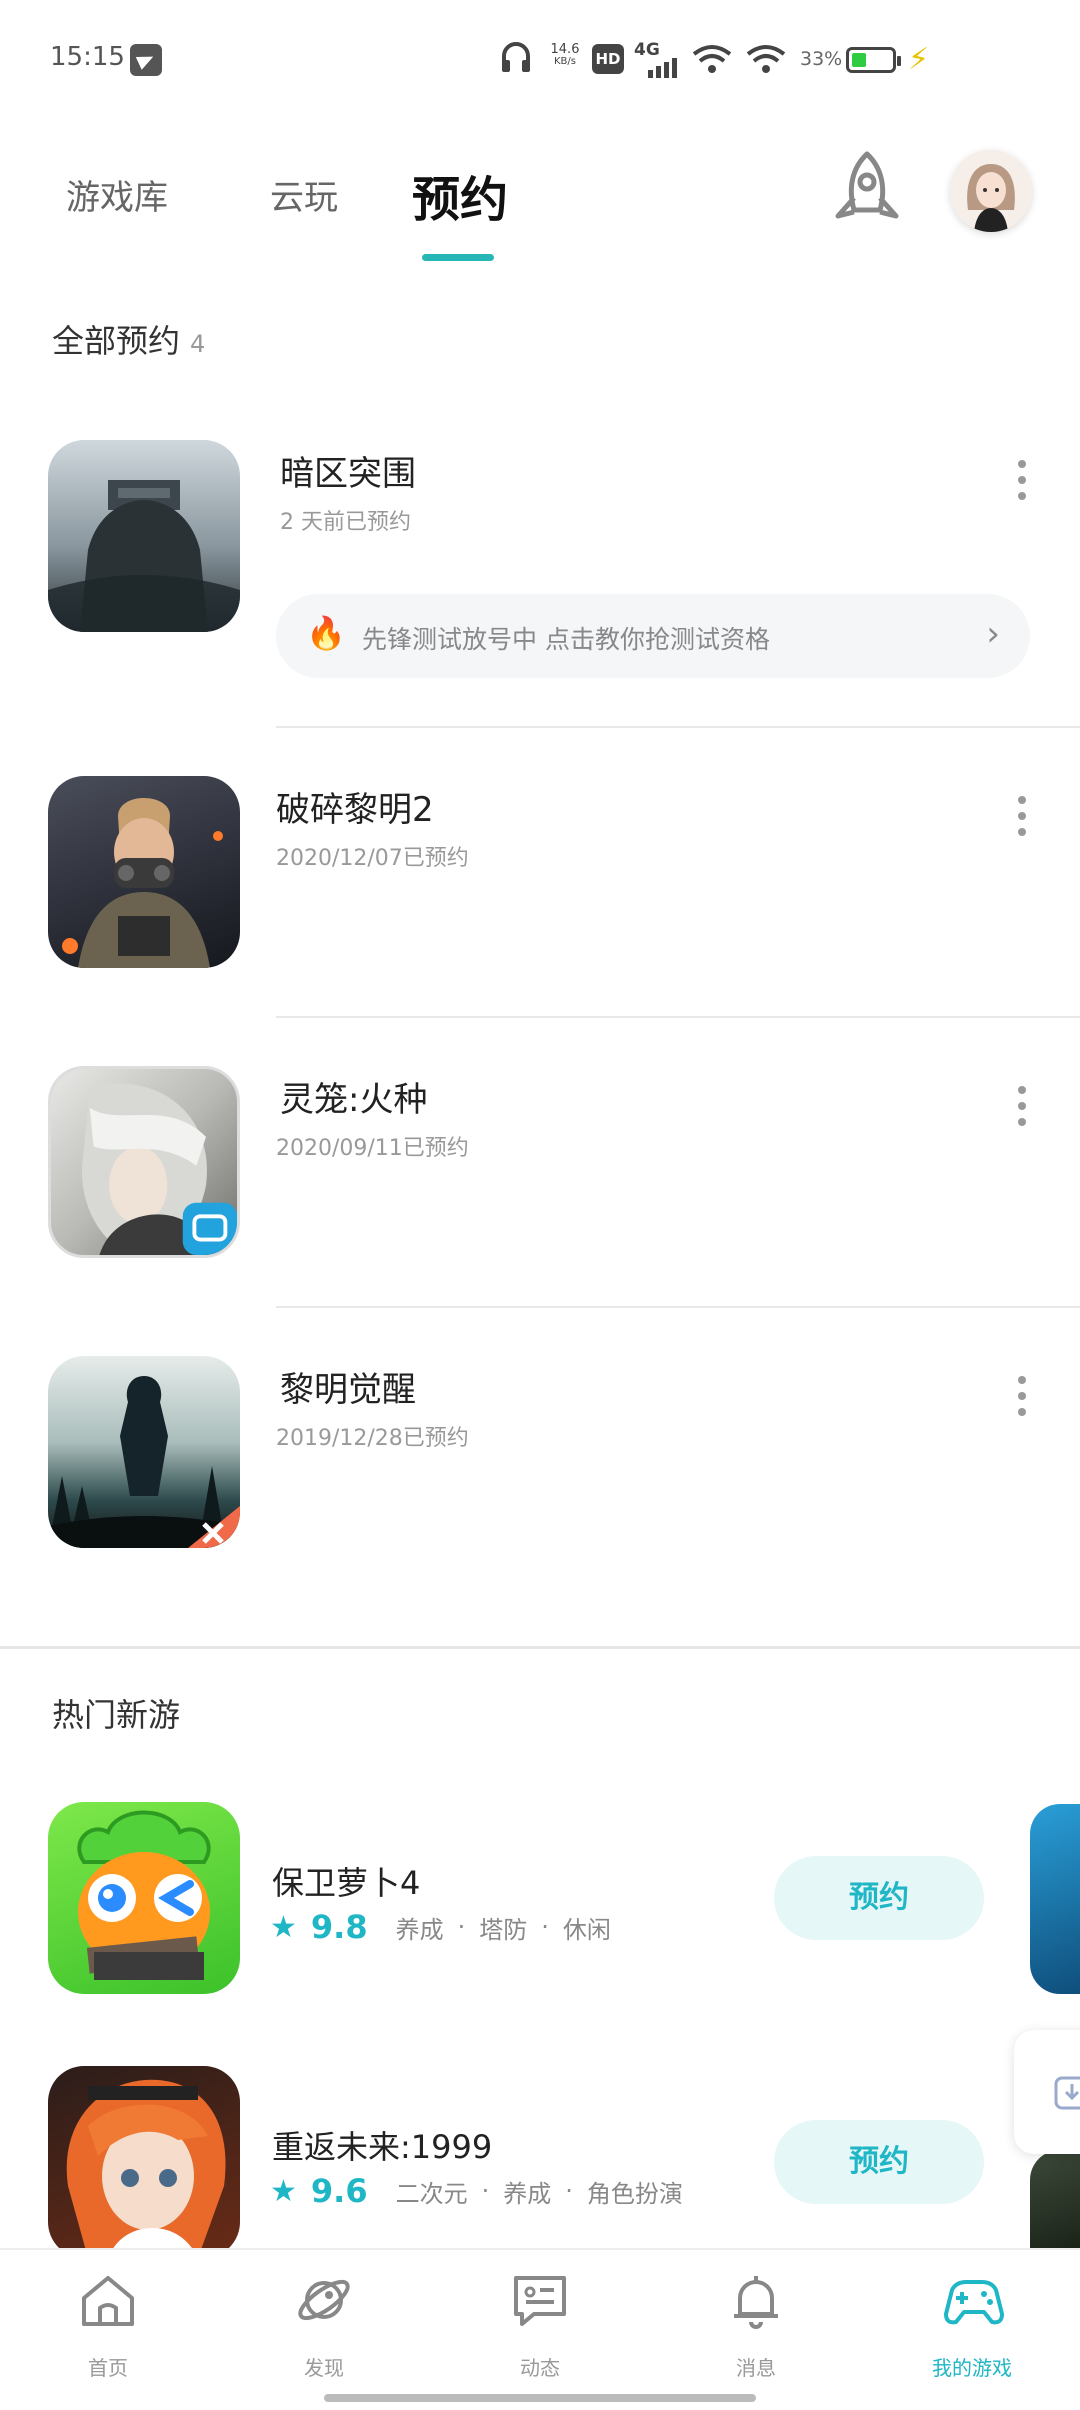 This screenshot has height=2410, width=1080. I want to click on game-art-baowei, so click(144, 1895).